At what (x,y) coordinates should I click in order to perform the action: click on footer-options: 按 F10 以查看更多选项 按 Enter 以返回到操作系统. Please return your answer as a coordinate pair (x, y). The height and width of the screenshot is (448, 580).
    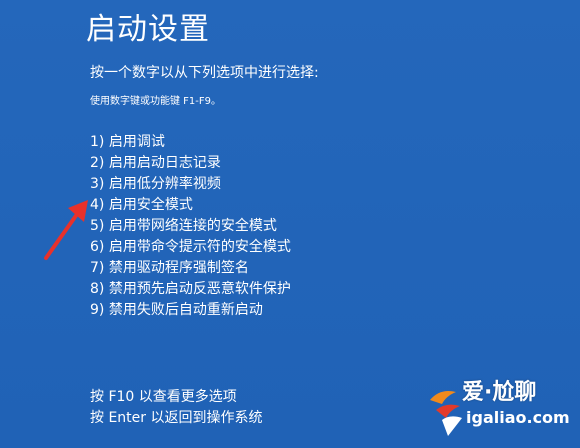
    Looking at the image, I should click on (176, 408).